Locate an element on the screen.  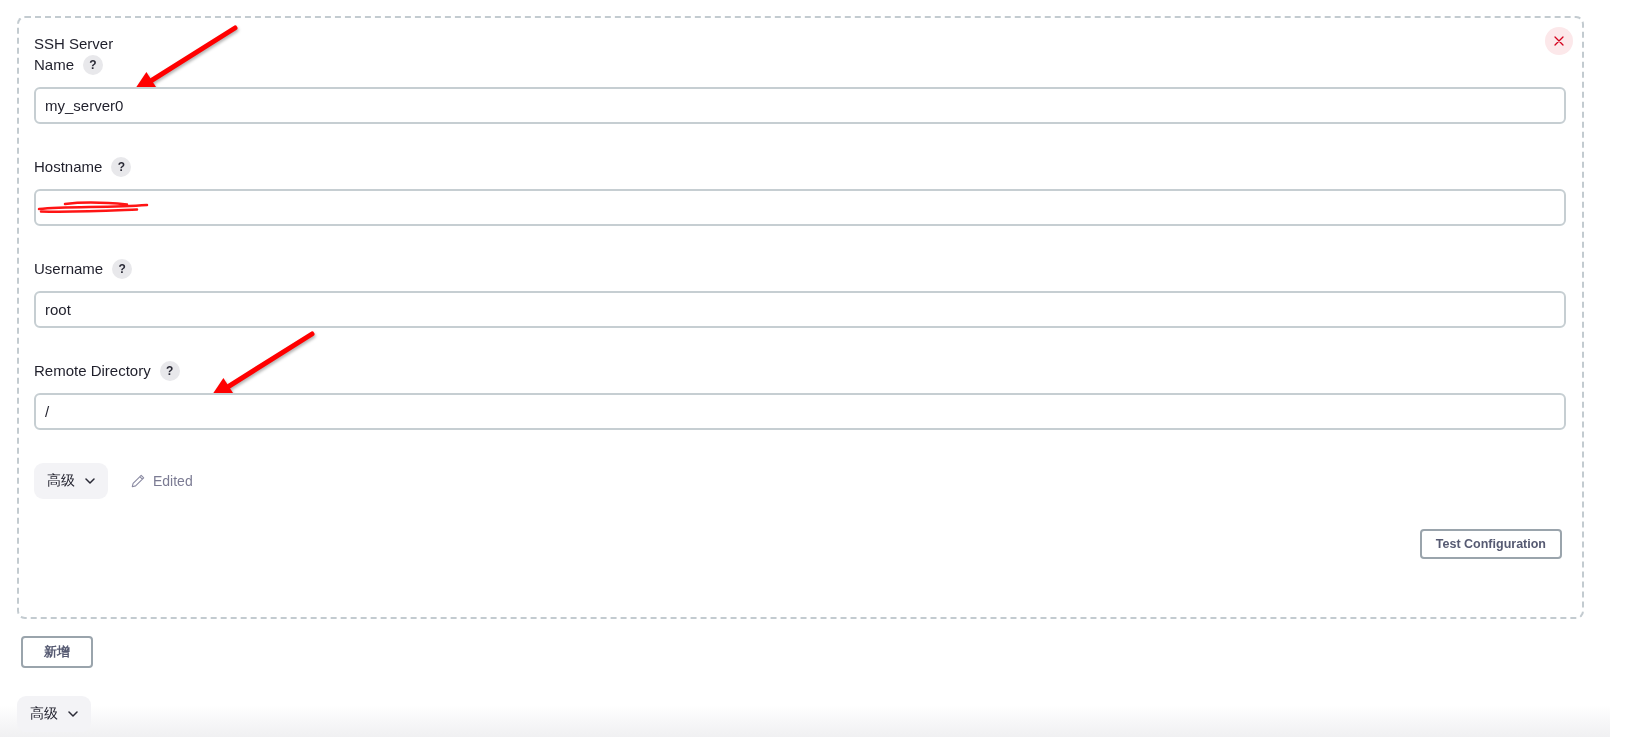
field-label: Remote Directory is located at coordinates (92, 371).